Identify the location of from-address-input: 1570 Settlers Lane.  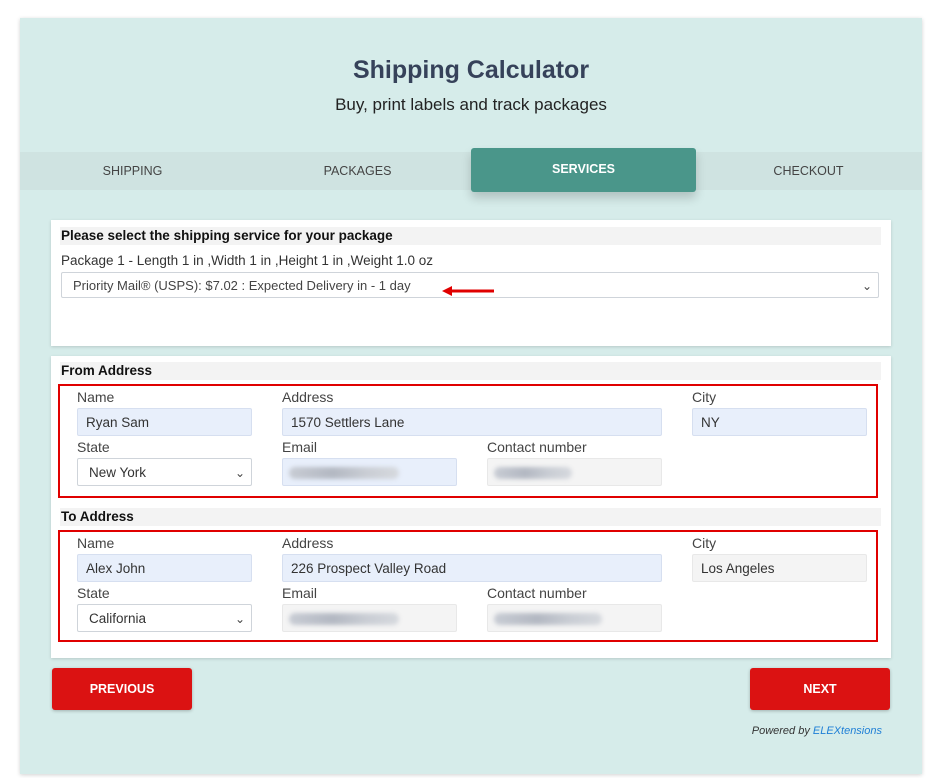
(472, 422).